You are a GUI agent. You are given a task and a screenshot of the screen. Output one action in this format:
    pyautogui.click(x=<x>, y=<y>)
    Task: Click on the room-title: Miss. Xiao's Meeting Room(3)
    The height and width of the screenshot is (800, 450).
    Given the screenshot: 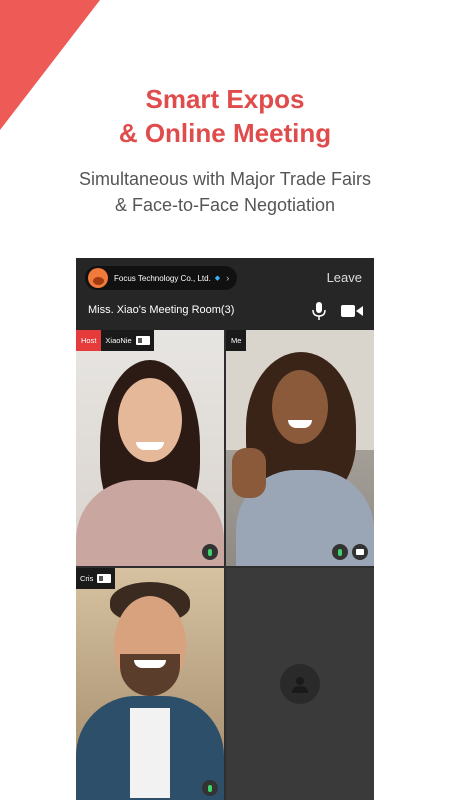 What is the action you would take?
    pyautogui.click(x=161, y=310)
    